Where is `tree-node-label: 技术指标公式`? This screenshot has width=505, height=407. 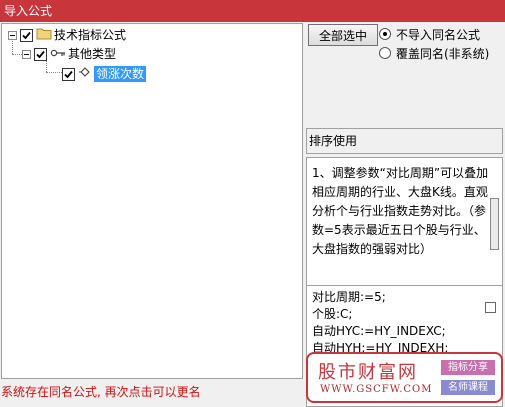
tree-node-label: 技术指标公式 is located at coordinates (90, 35).